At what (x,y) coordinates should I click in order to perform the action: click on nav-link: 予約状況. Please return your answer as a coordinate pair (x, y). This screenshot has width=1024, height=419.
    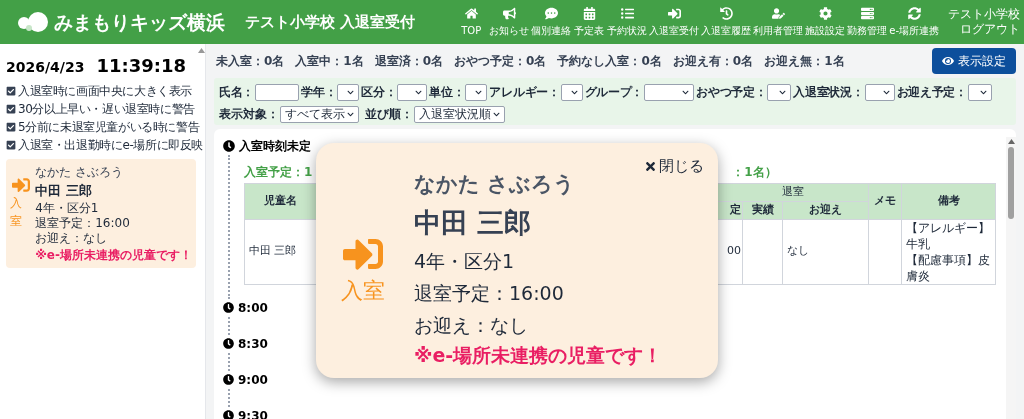
    Looking at the image, I should click on (627, 22).